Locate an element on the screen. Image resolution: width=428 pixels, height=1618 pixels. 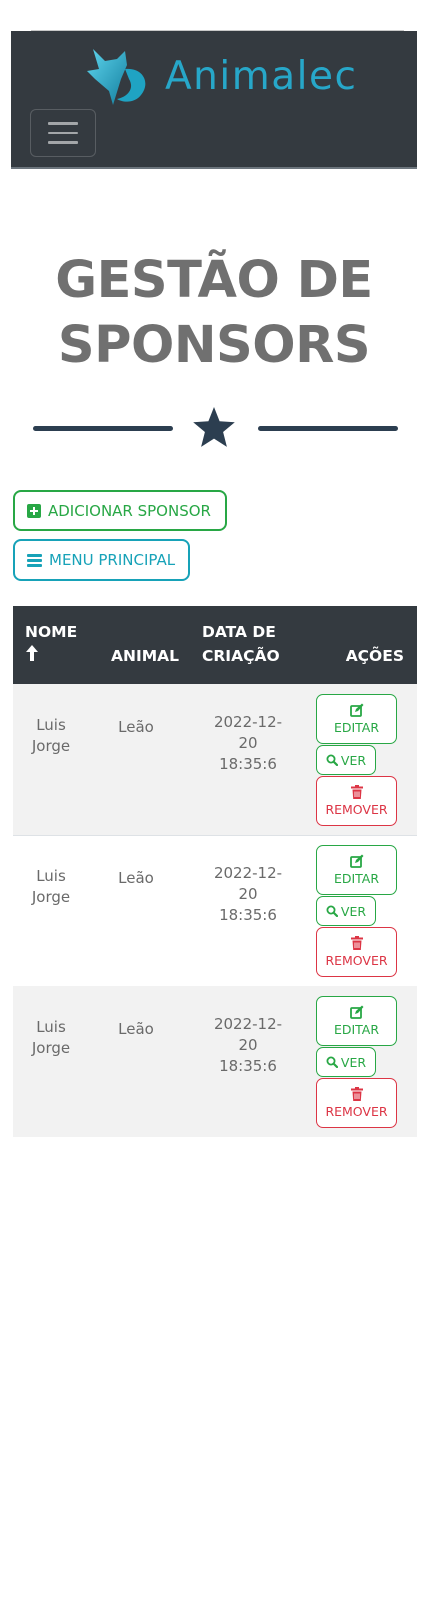
column-header-data: DATA DE CRIAÇÃO is located at coordinates (241, 644).